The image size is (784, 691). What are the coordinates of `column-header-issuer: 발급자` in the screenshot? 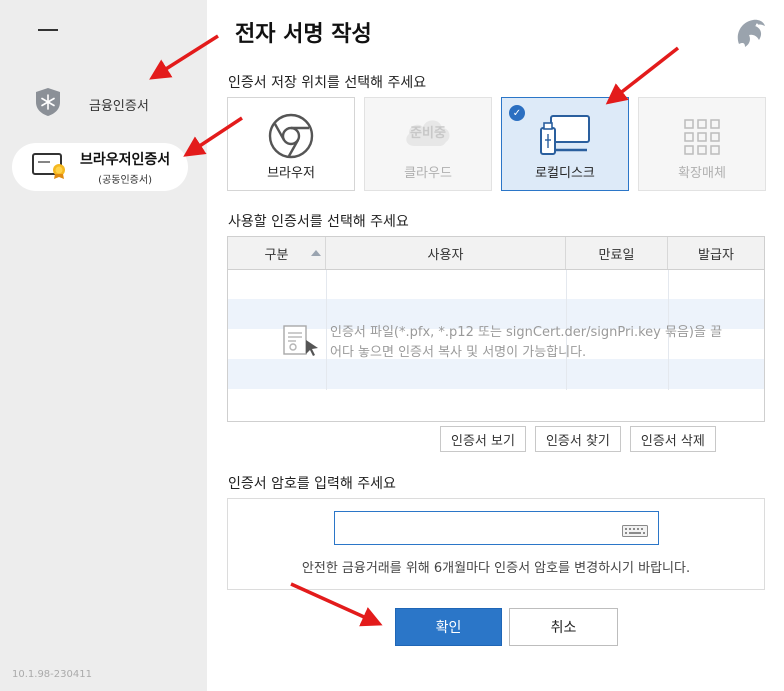 It's located at (716, 253).